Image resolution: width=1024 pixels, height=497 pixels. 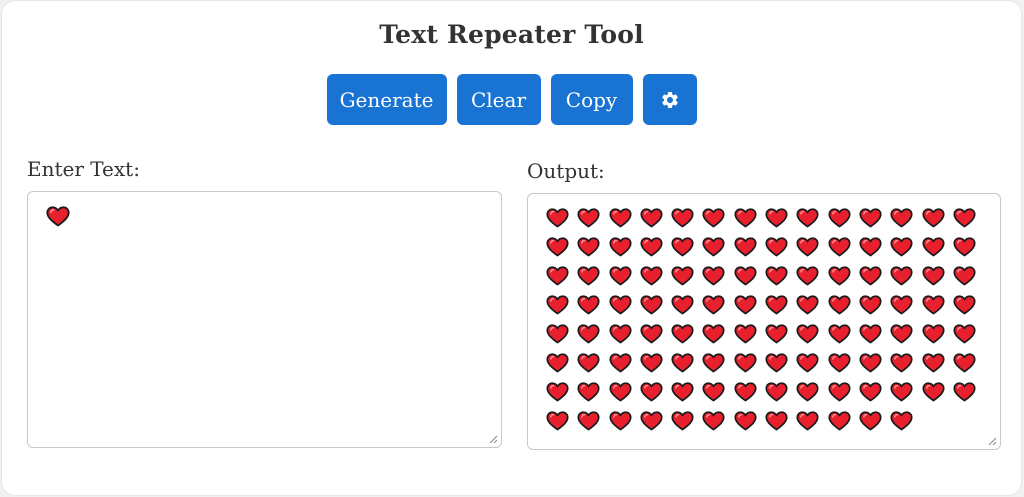 I want to click on page-title: Text Repeater Tool, so click(x=511, y=34).